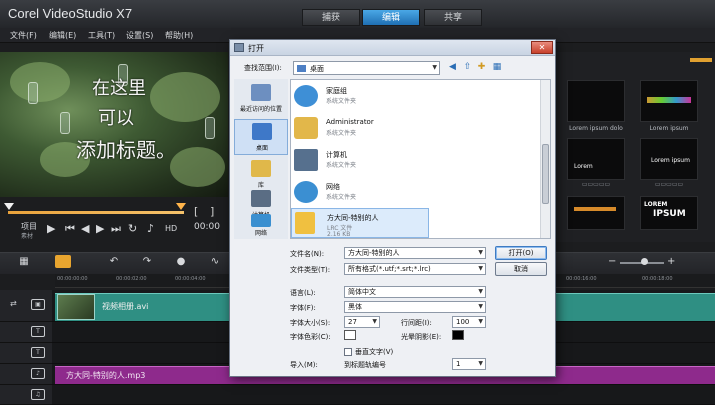 This screenshot has width=715, height=405. What do you see at coordinates (207, 227) in the screenshot?
I see `timecode-display: 00:00` at bounding box center [207, 227].